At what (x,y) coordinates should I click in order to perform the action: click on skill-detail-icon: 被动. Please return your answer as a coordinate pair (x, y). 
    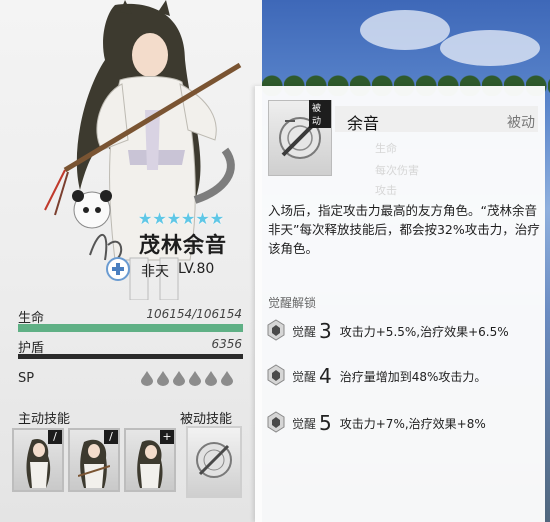
    Looking at the image, I should click on (300, 138).